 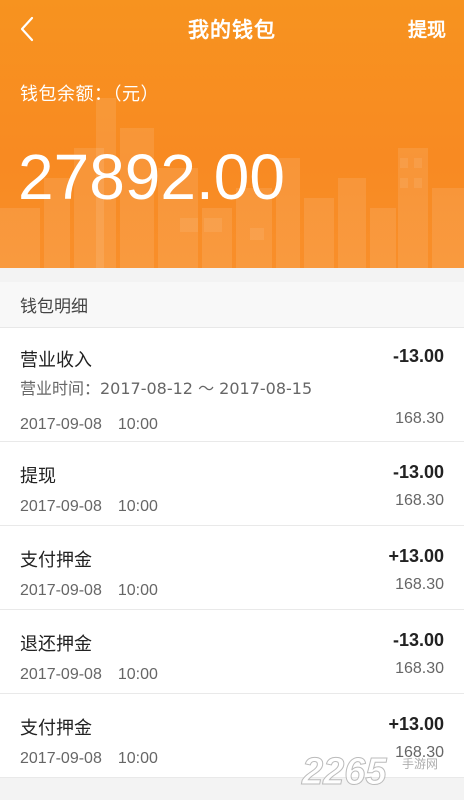 I want to click on transaction-item: 退还押金 -13.00 2017-09-08 10:00 168.30, so click(x=232, y=652).